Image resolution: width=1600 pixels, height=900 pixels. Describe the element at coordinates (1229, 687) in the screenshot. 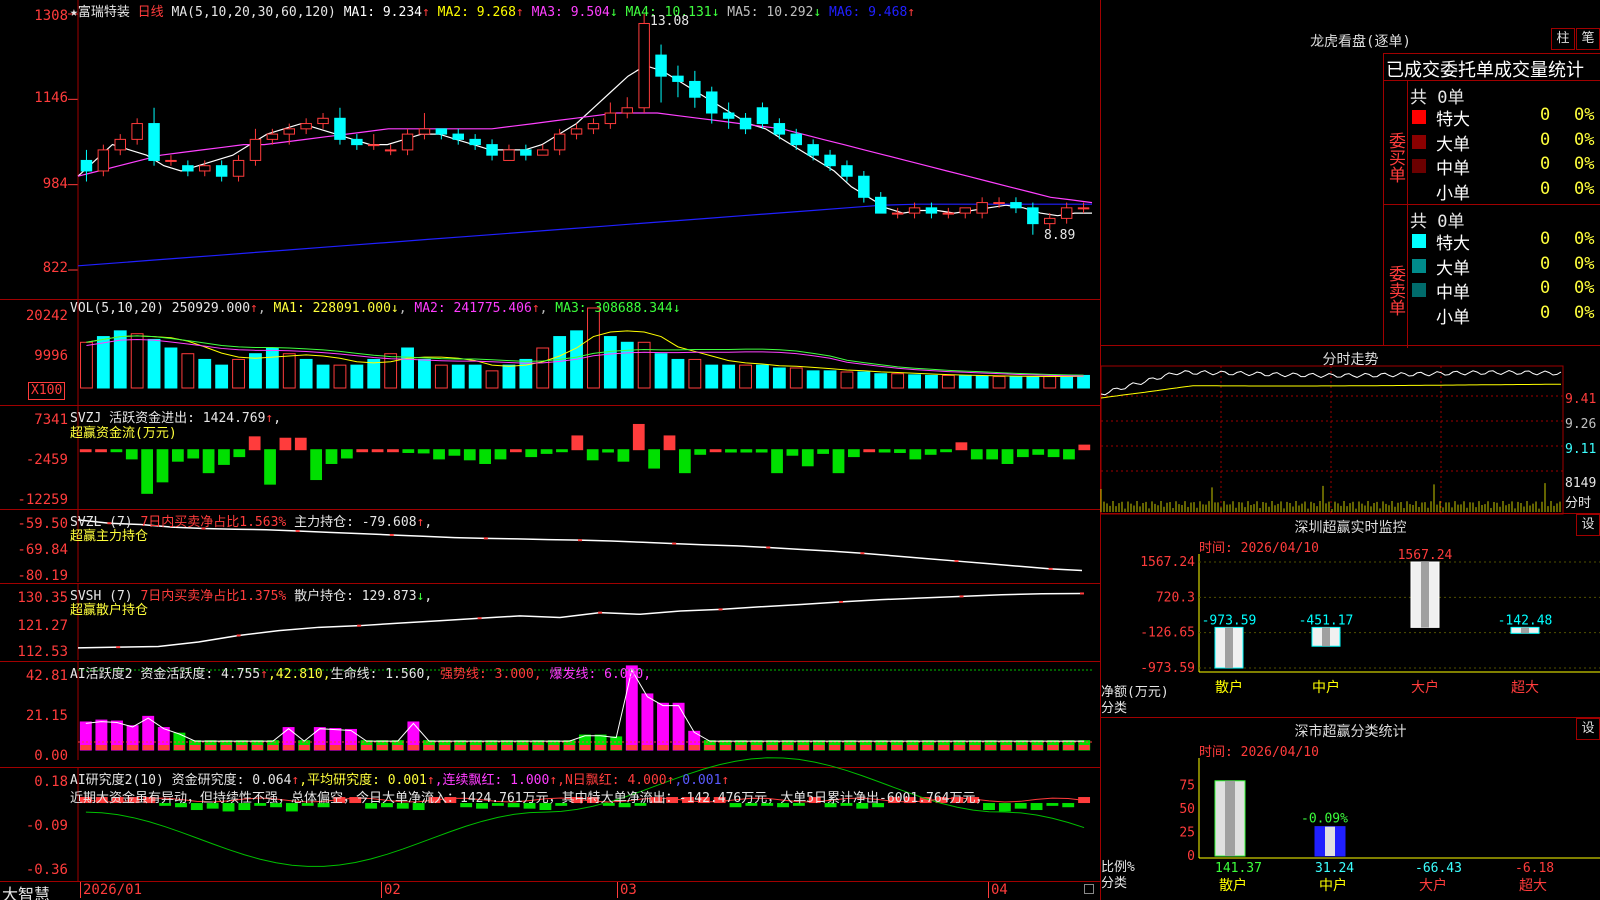

I see `category-label: 散户` at that location.